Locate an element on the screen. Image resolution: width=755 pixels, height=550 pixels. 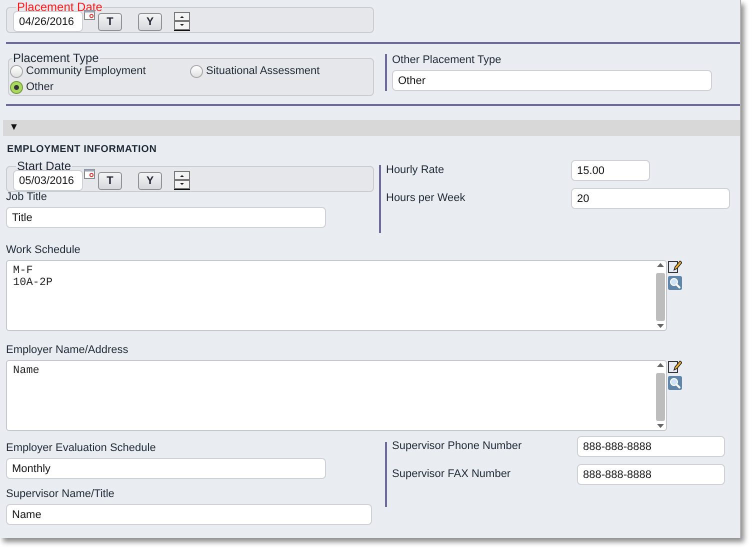
section-header: ▼ is located at coordinates (371, 128).